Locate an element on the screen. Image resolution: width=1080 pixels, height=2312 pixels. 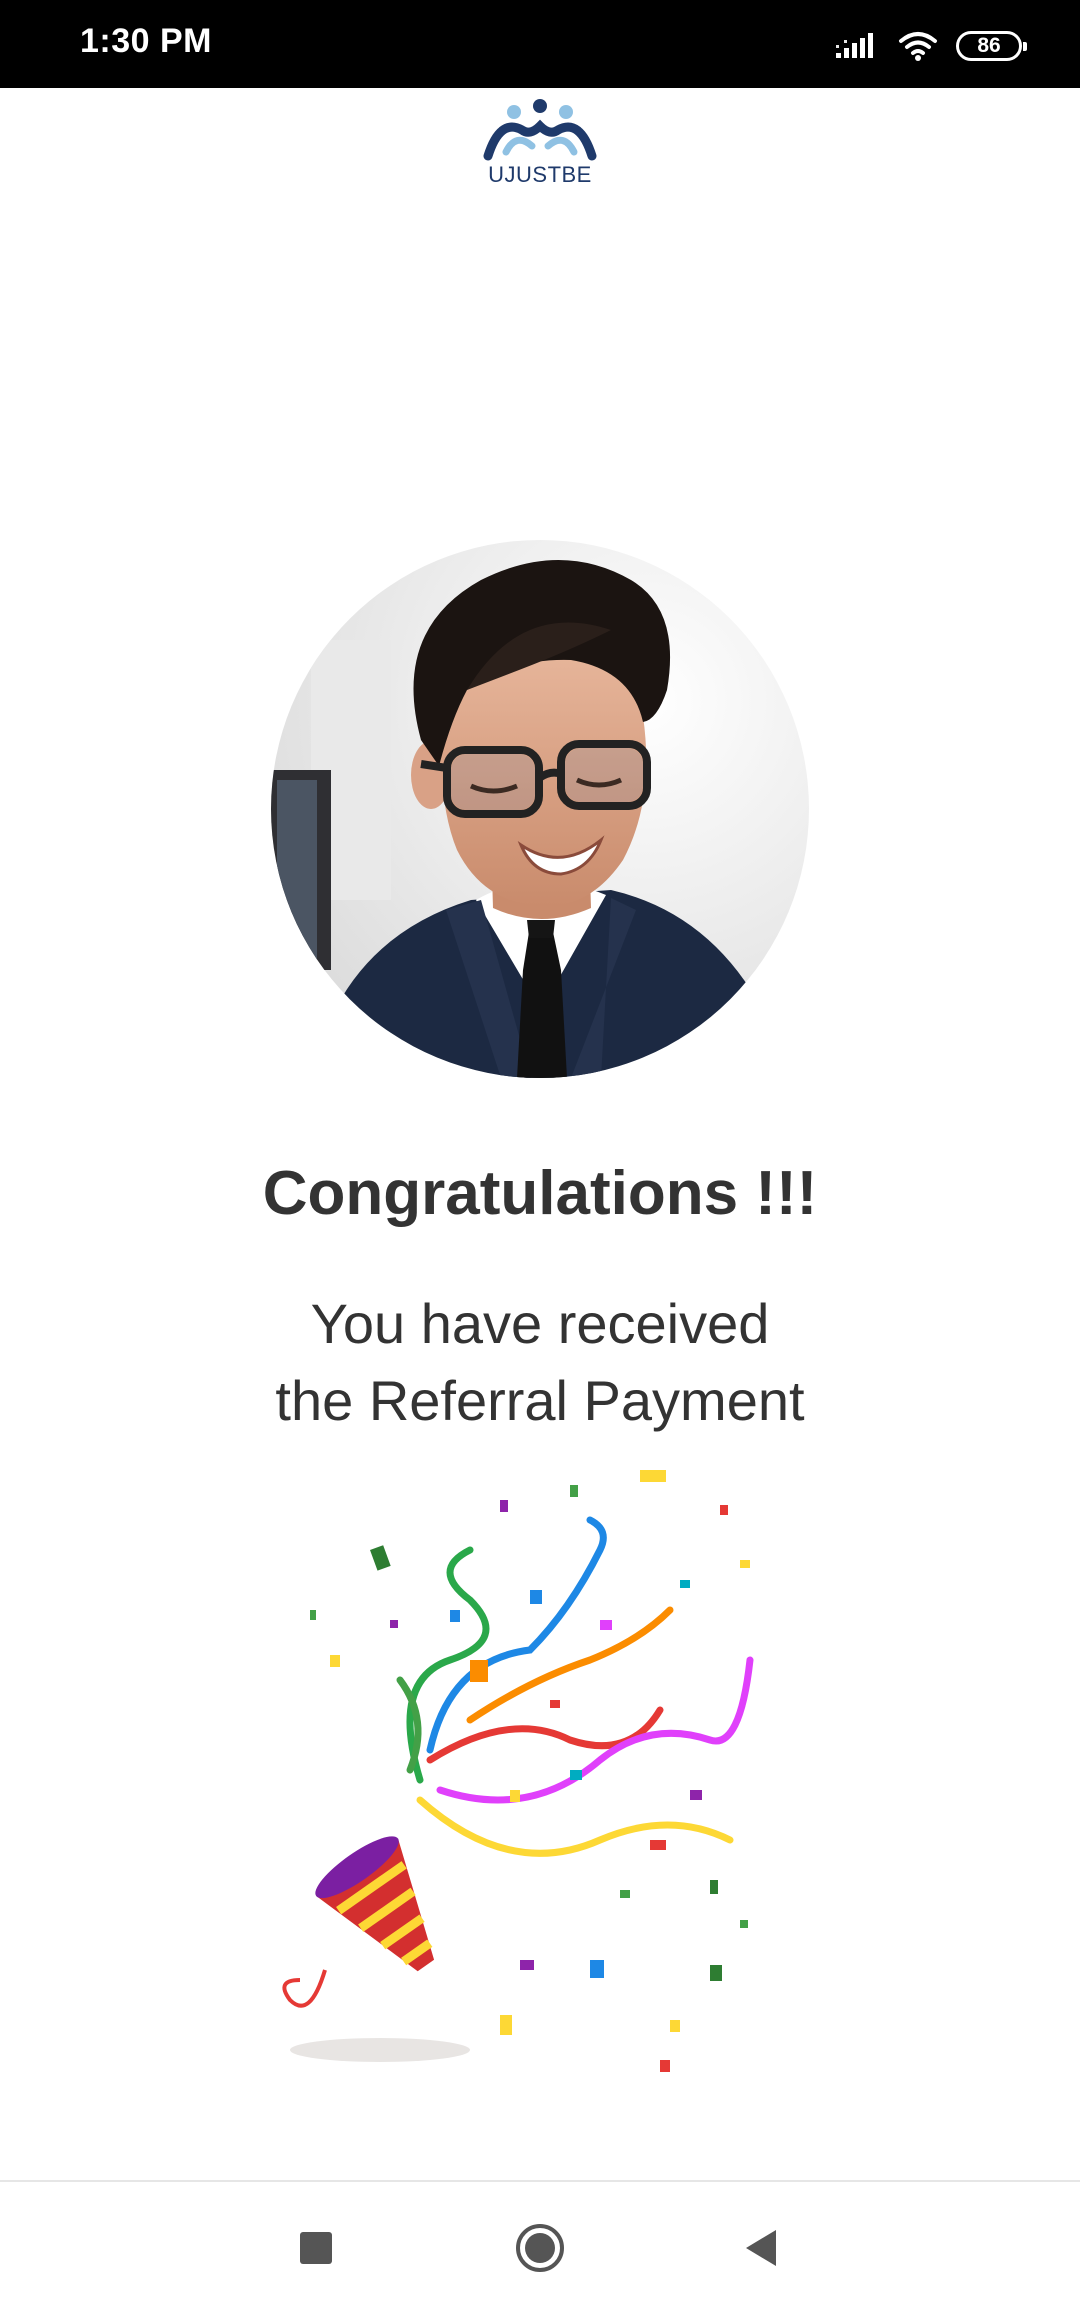
back-button is located at coordinates (762, 2248).